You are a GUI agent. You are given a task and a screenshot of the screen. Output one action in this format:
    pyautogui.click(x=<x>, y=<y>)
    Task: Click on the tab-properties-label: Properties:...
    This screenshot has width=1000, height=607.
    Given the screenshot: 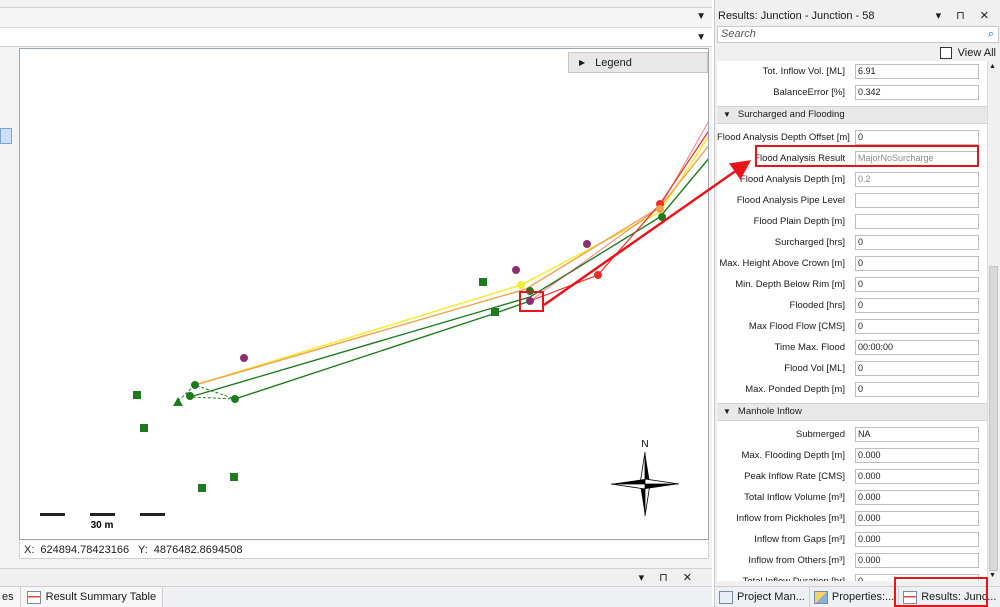 What is the action you would take?
    pyautogui.click(x=863, y=597)
    